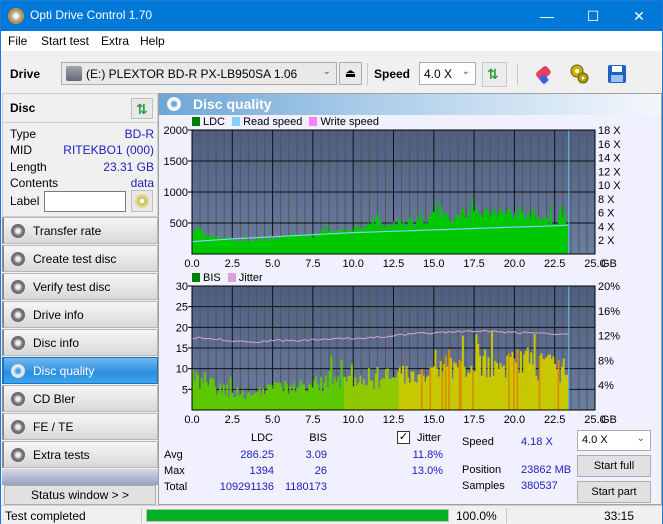 The image size is (663, 524). I want to click on sidebar-item-verify-test-disc: Verify test disc, so click(80, 286).